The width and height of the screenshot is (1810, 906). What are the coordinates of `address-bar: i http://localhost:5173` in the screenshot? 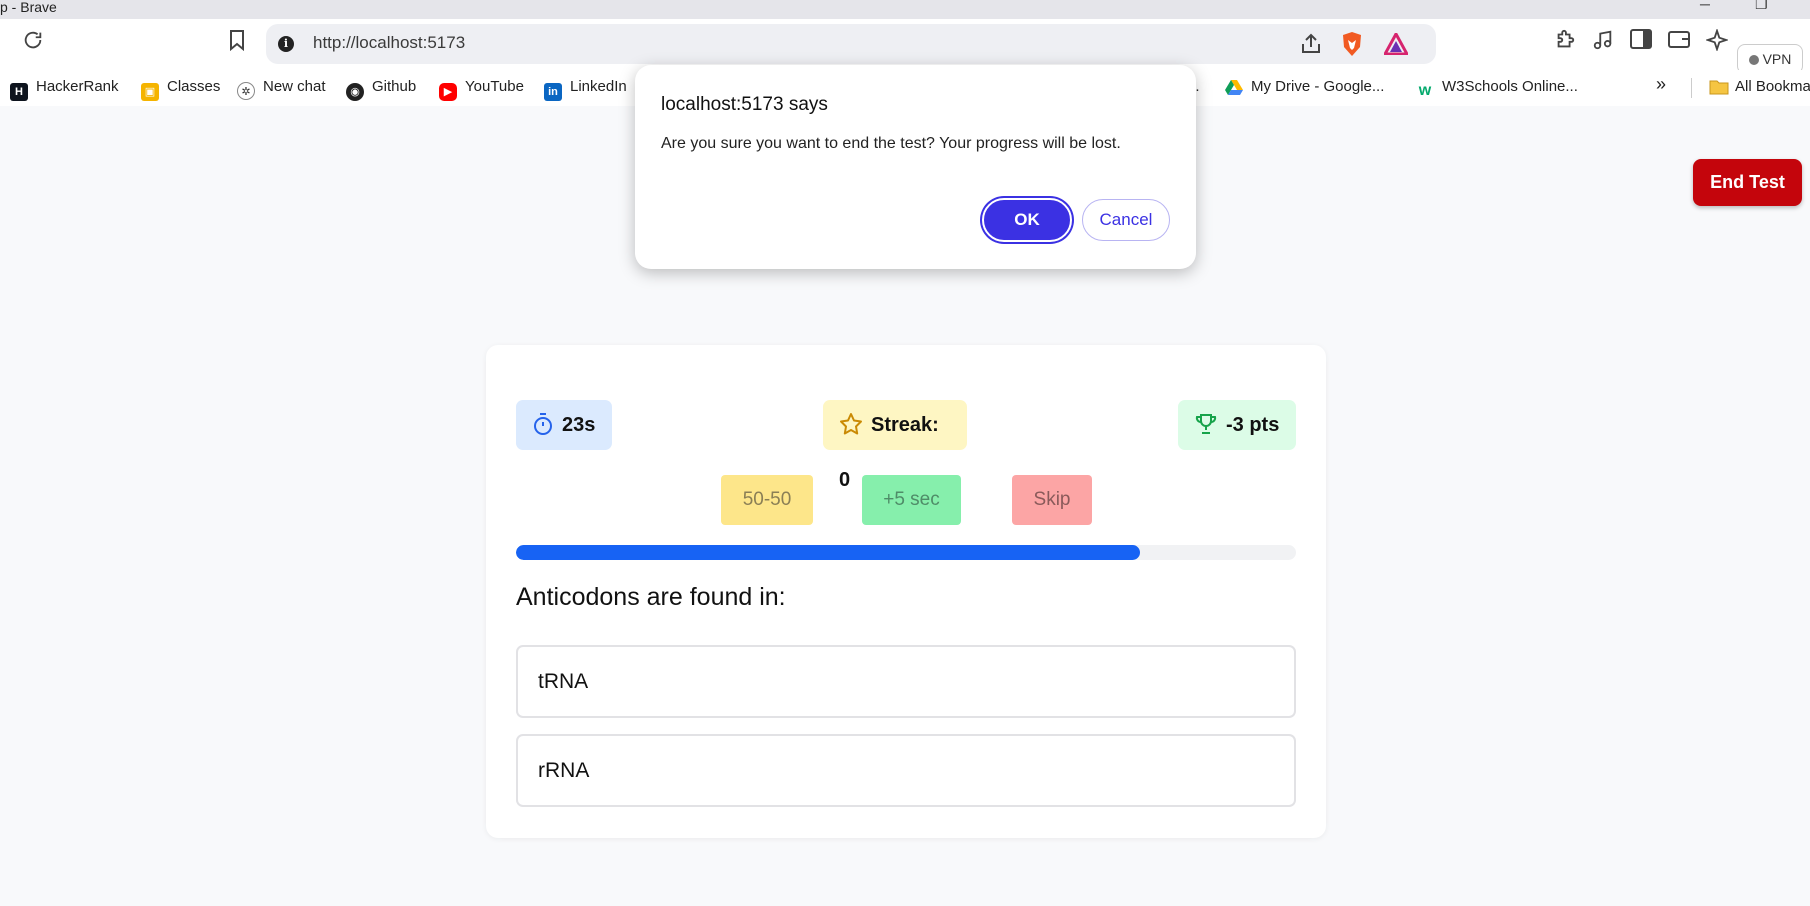 It's located at (851, 44).